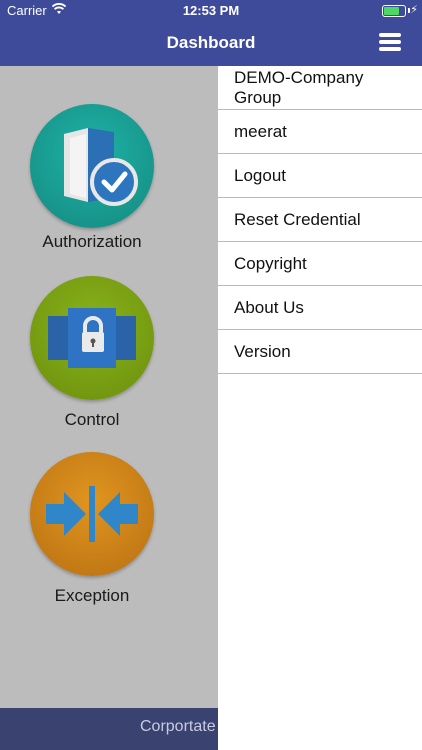 The width and height of the screenshot is (422, 750). What do you see at coordinates (260, 131) in the screenshot?
I see `menu-item-label: meerat` at bounding box center [260, 131].